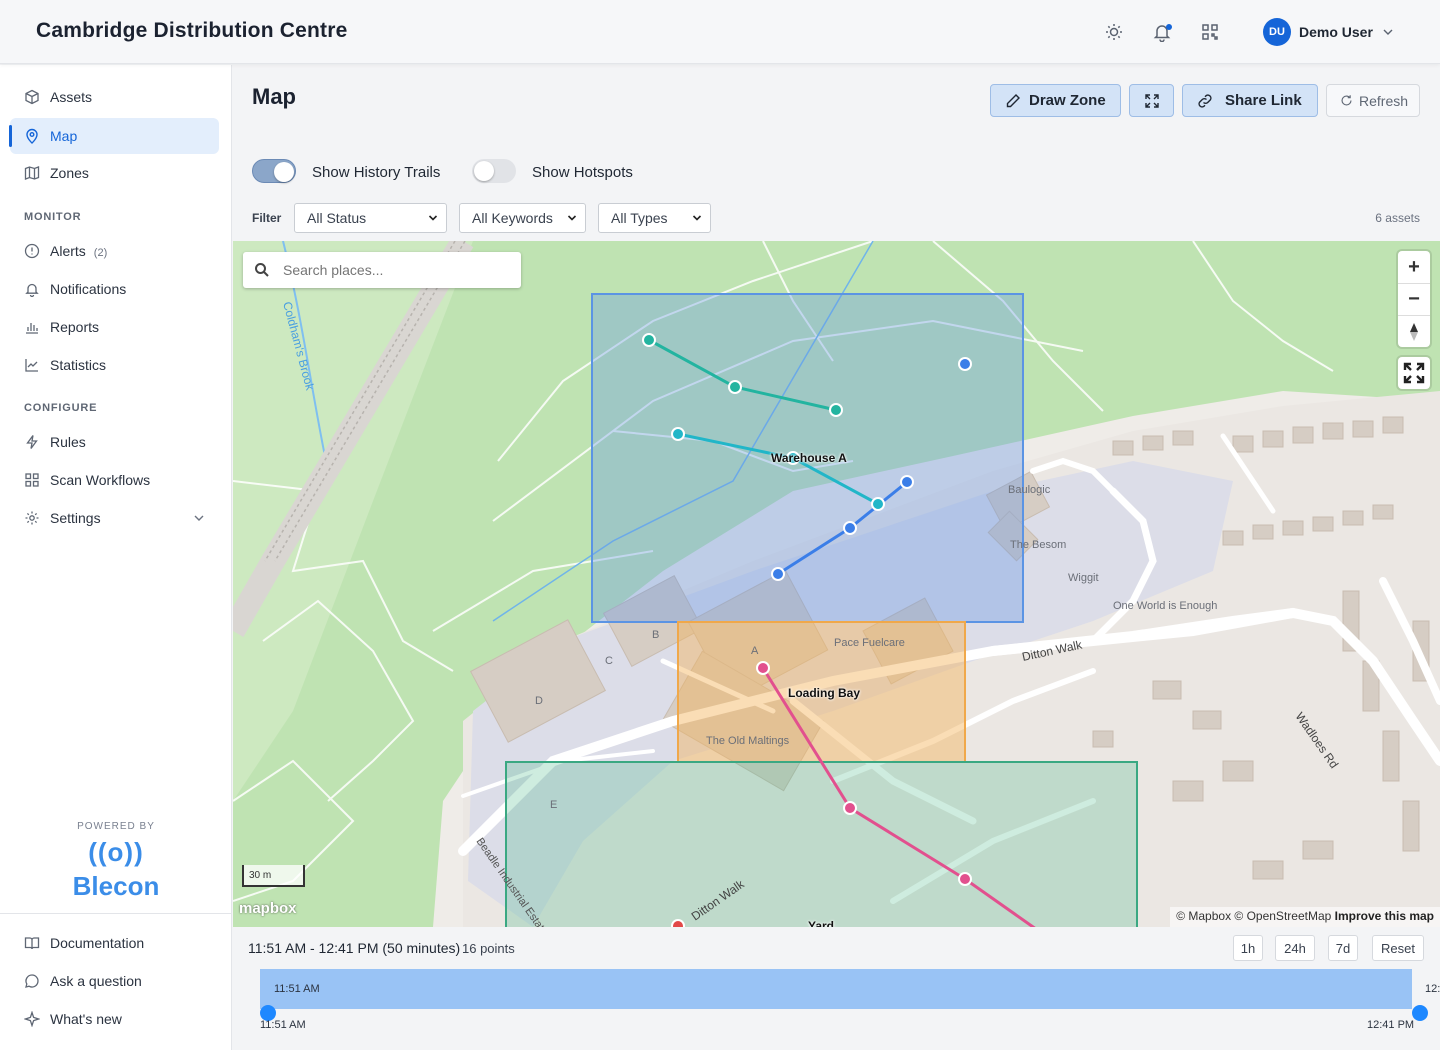  I want to click on timeline-end-handle, so click(1420, 1013).